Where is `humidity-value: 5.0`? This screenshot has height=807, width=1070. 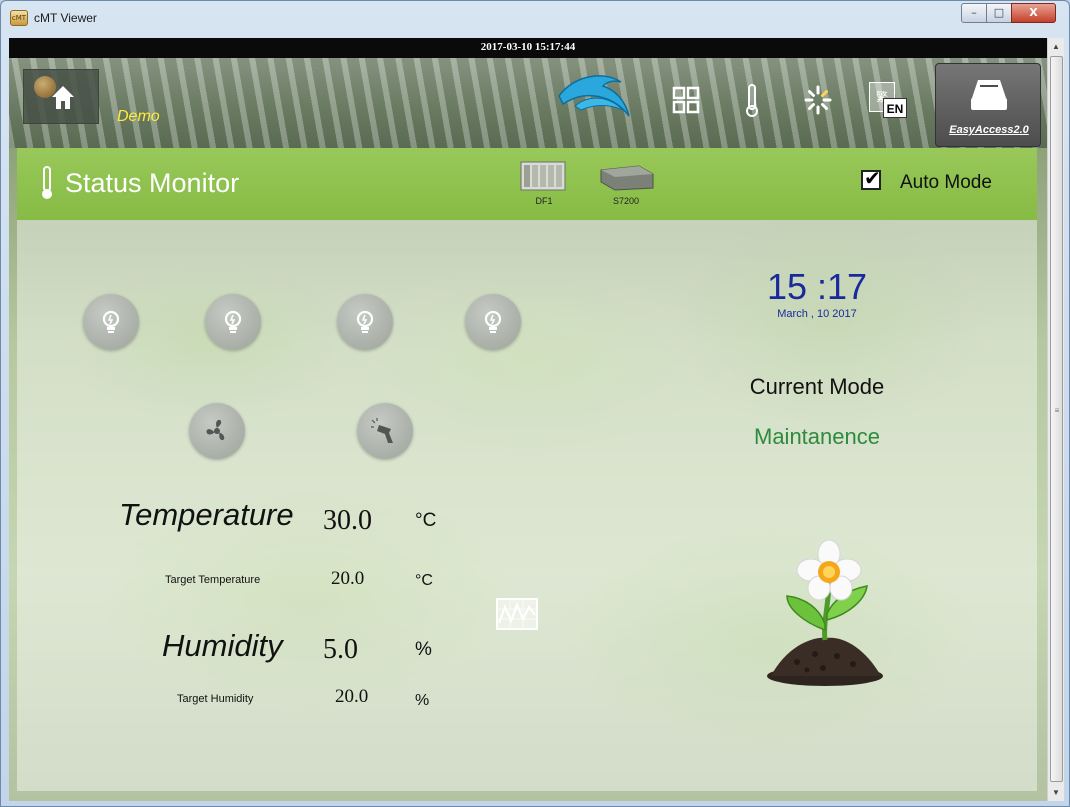
humidity-value: 5.0 is located at coordinates (340, 649).